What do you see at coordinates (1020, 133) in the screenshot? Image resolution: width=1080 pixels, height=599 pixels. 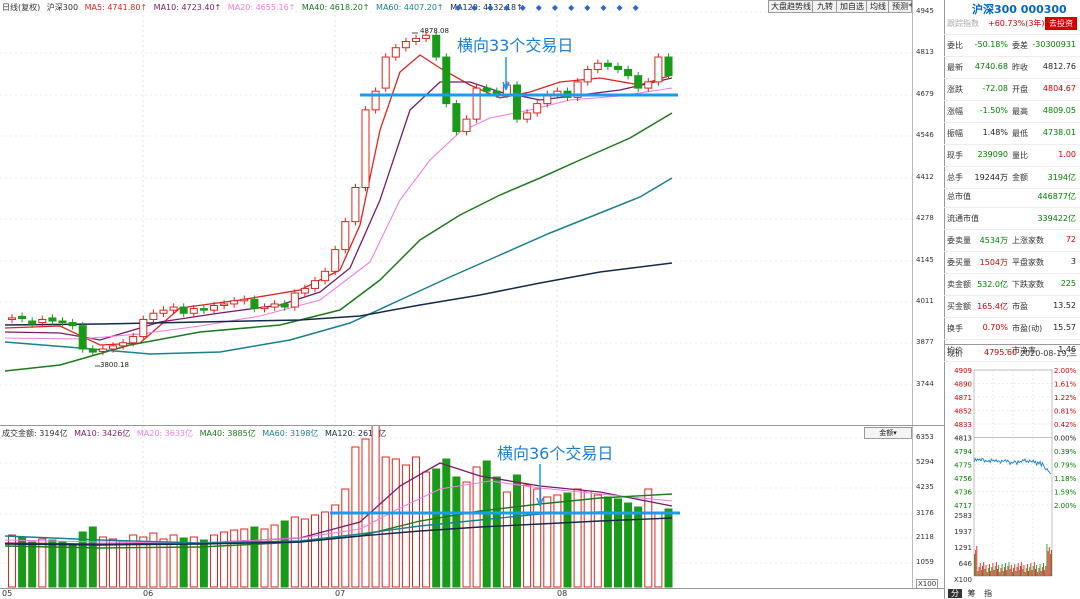 I see `quote-label: 最低` at bounding box center [1020, 133].